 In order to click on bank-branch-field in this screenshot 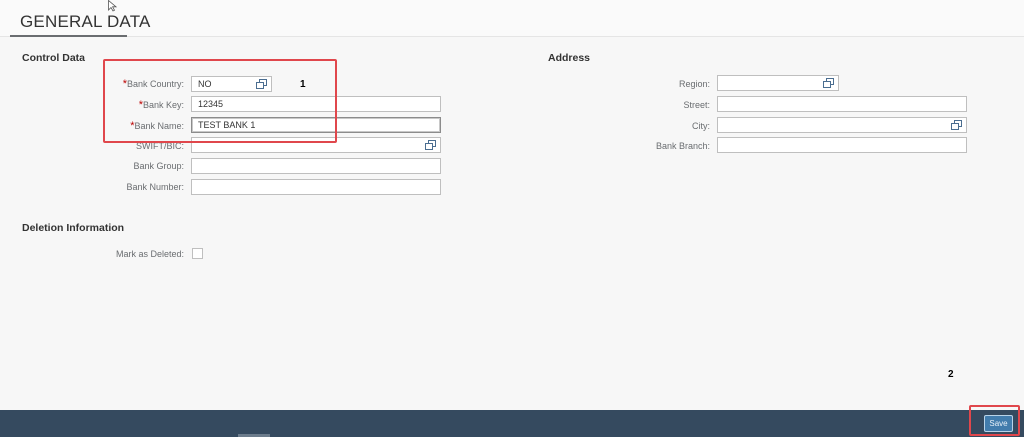, I will do `click(842, 145)`.